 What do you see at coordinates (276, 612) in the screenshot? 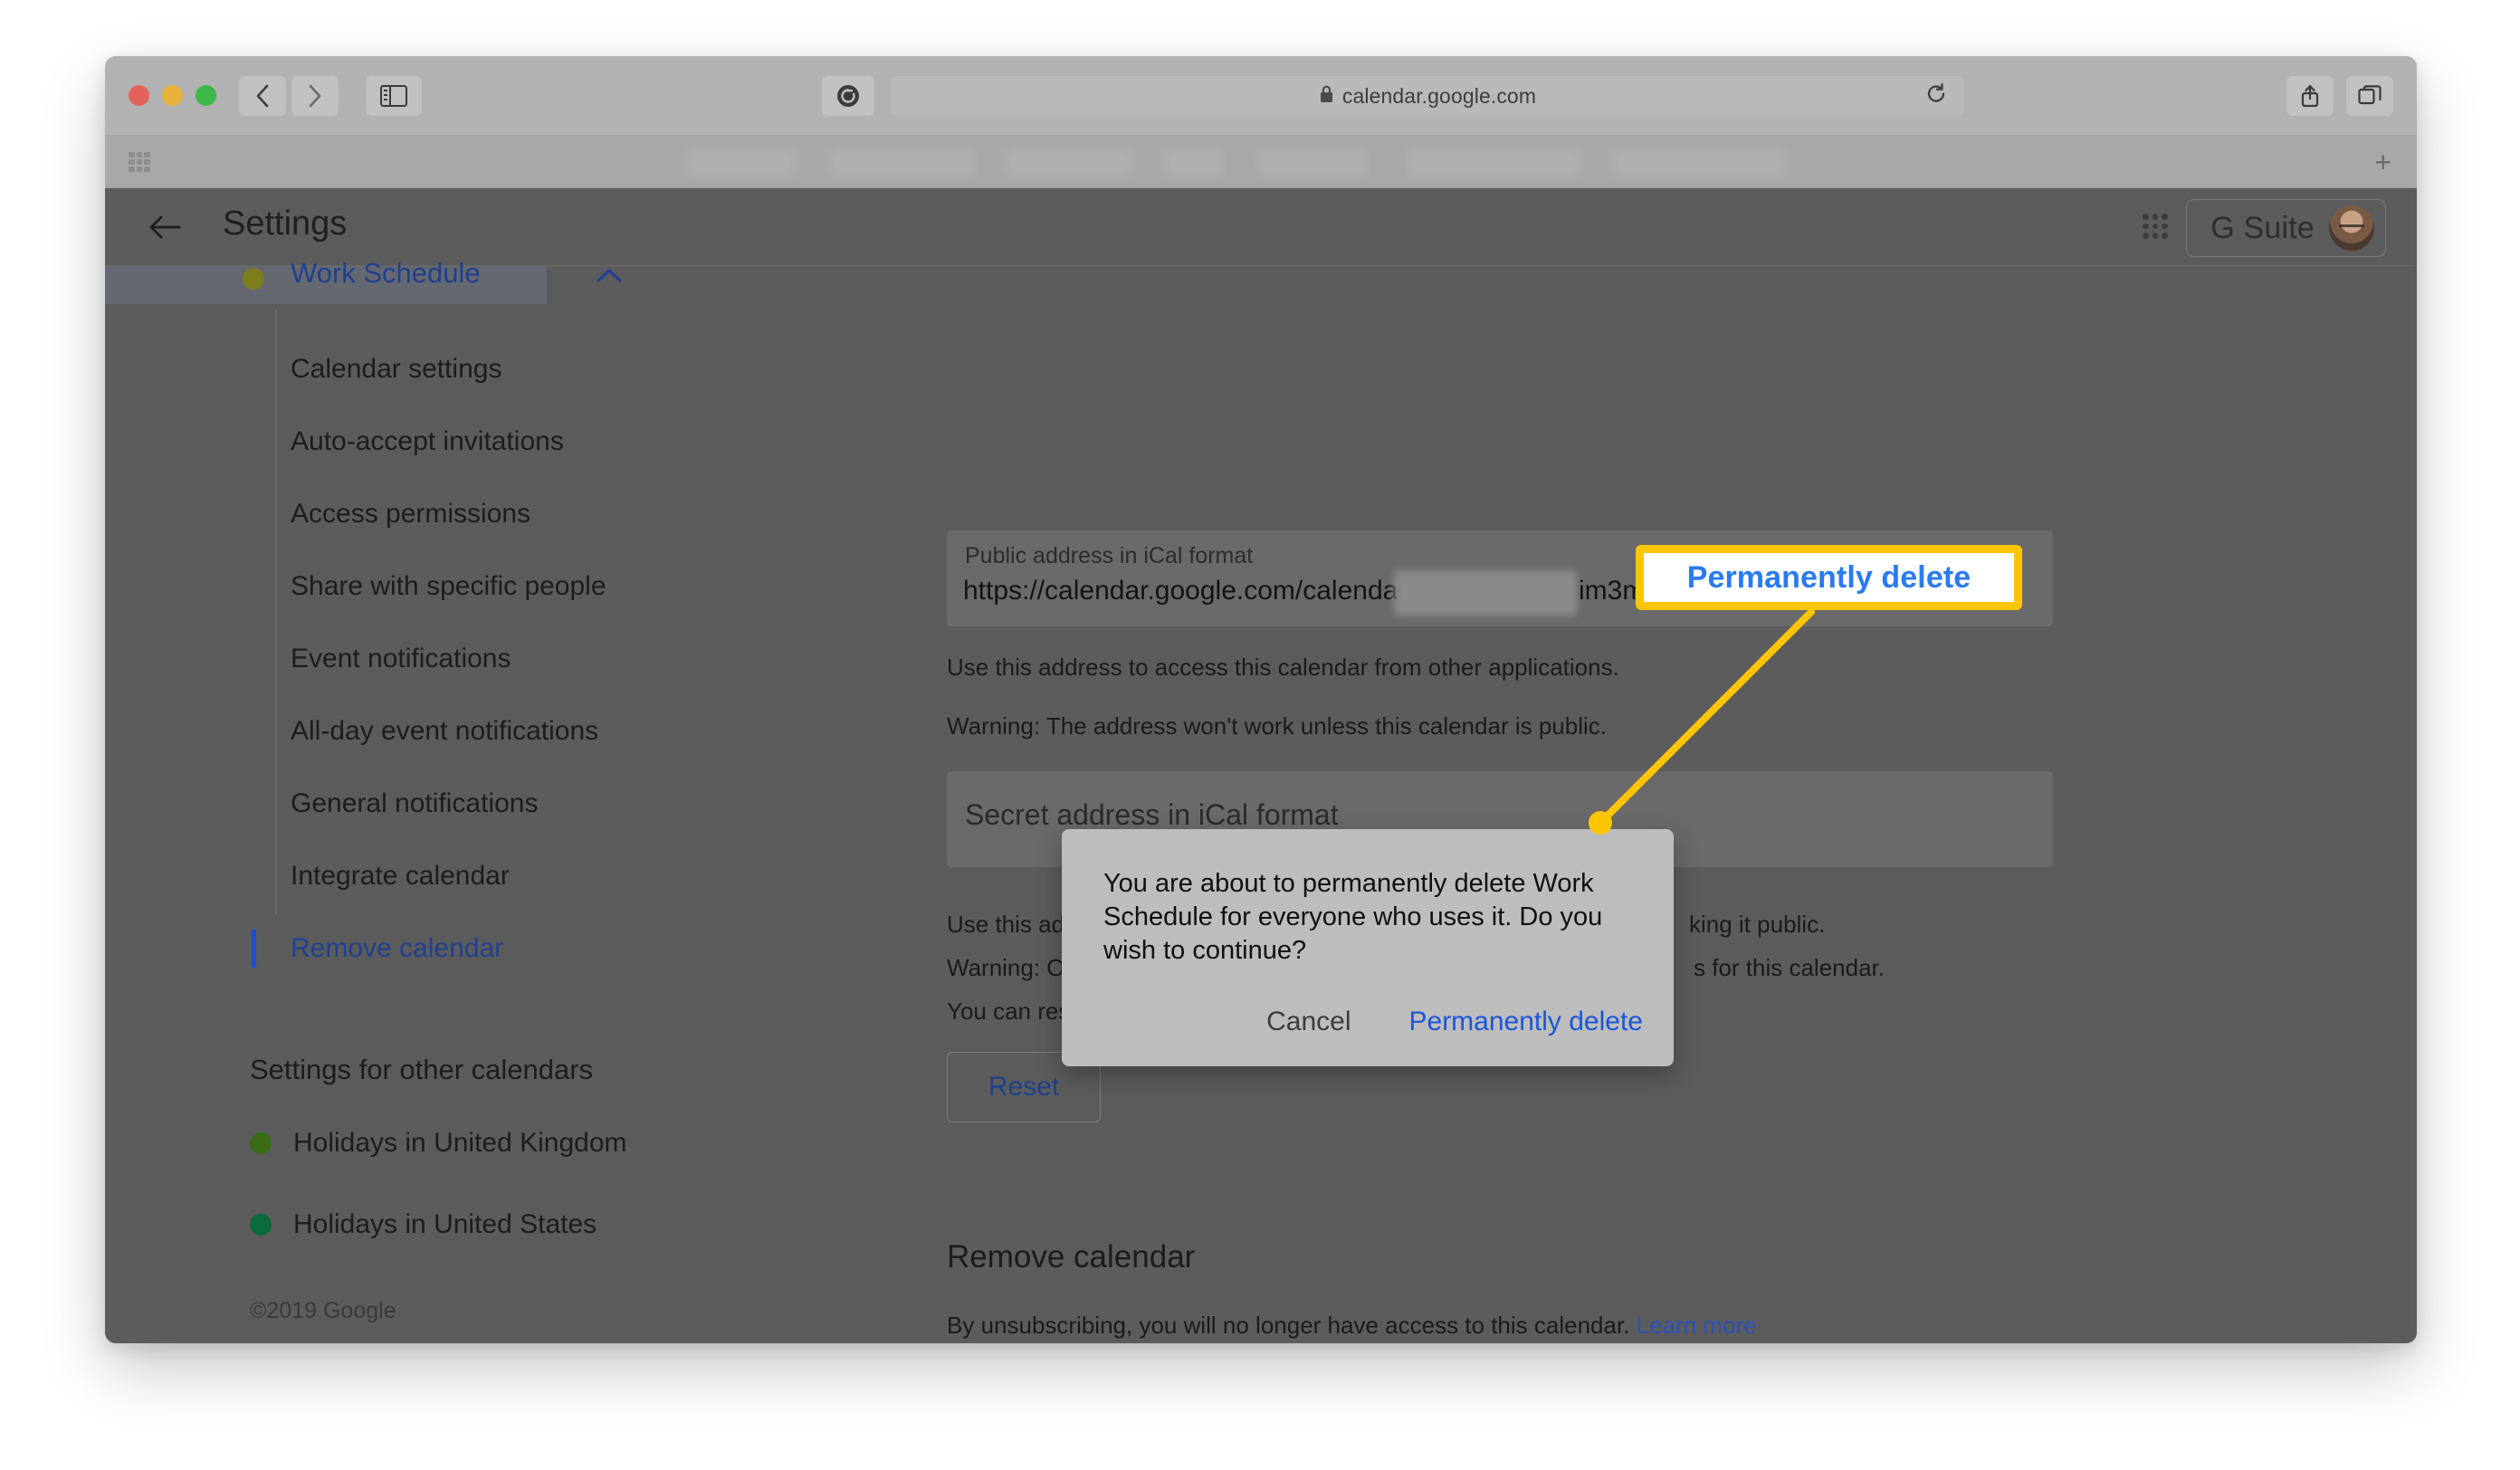
I see `sidebar-divider` at bounding box center [276, 612].